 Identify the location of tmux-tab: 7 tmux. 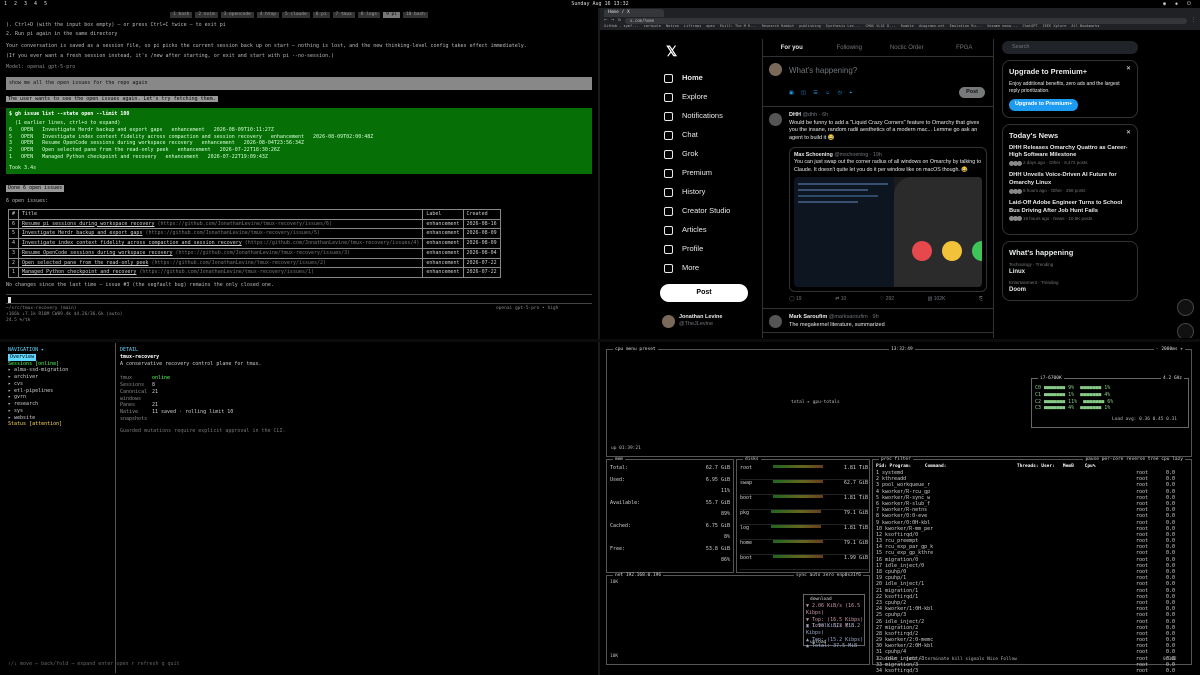
(343, 15).